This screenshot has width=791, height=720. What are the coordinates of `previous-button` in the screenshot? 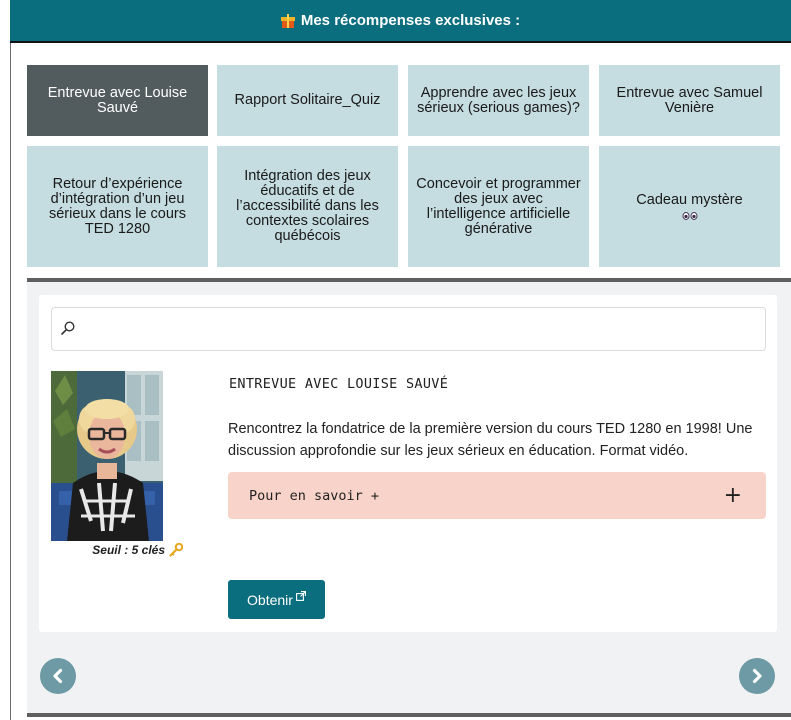 It's located at (58, 676).